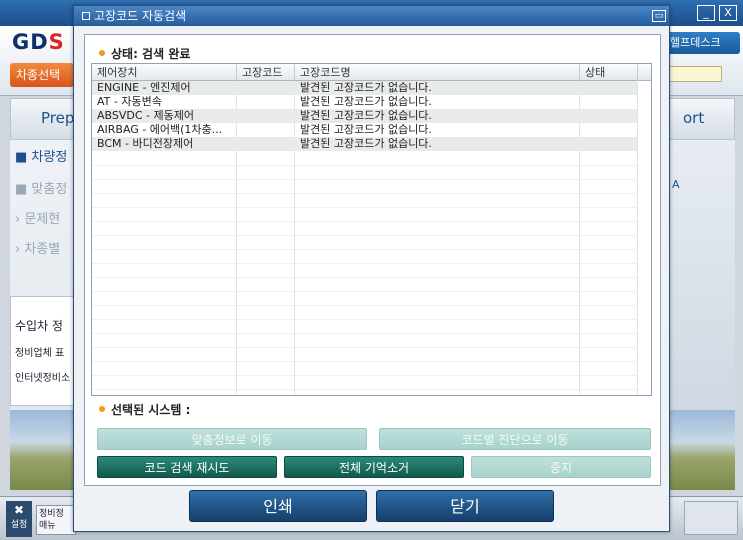 The image size is (743, 540). What do you see at coordinates (515, 439) in the screenshot?
I see `goto-code-diagnosis-button: 코드별 진단으로 이동` at bounding box center [515, 439].